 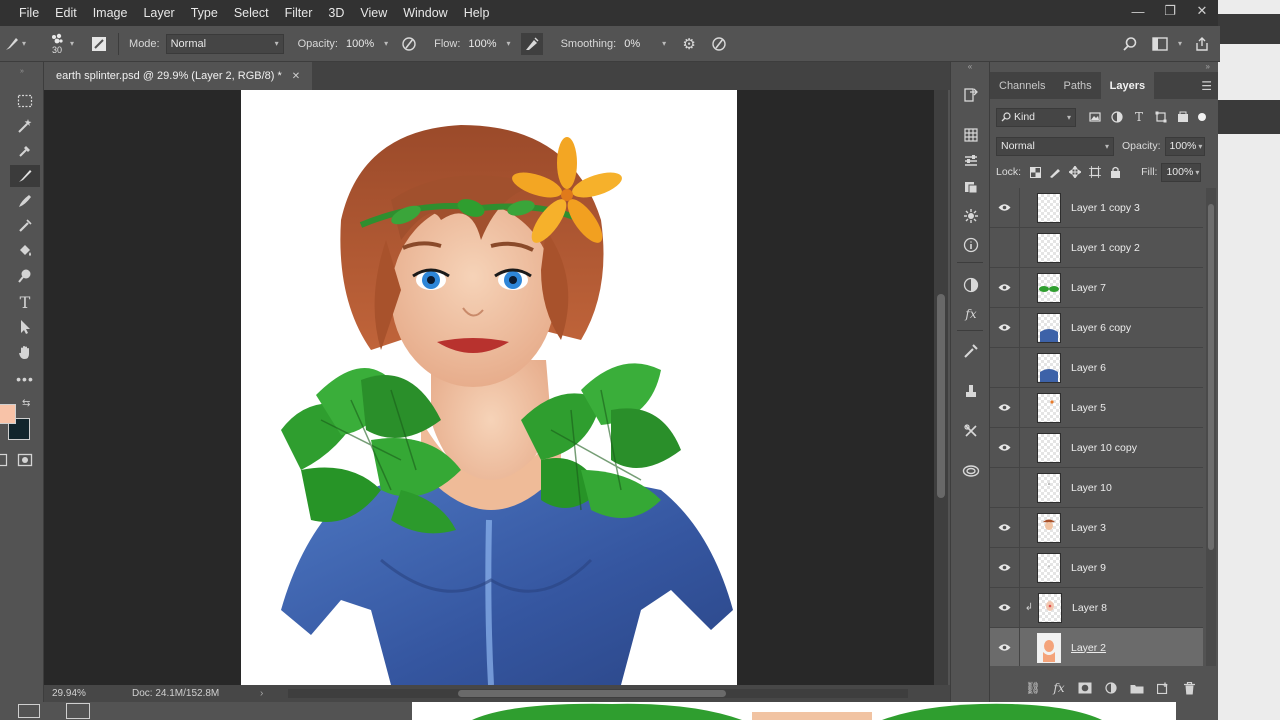 What do you see at coordinates (8, 414) in the screenshot?
I see `foreground-color-swatch` at bounding box center [8, 414].